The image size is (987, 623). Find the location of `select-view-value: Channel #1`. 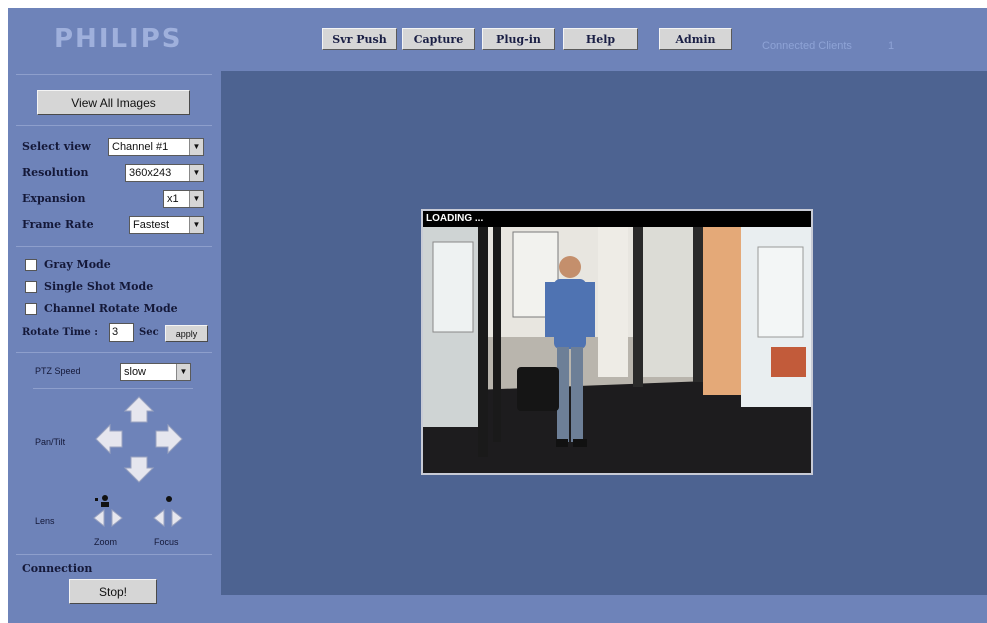

select-view-value: Channel #1 is located at coordinates (140, 147).